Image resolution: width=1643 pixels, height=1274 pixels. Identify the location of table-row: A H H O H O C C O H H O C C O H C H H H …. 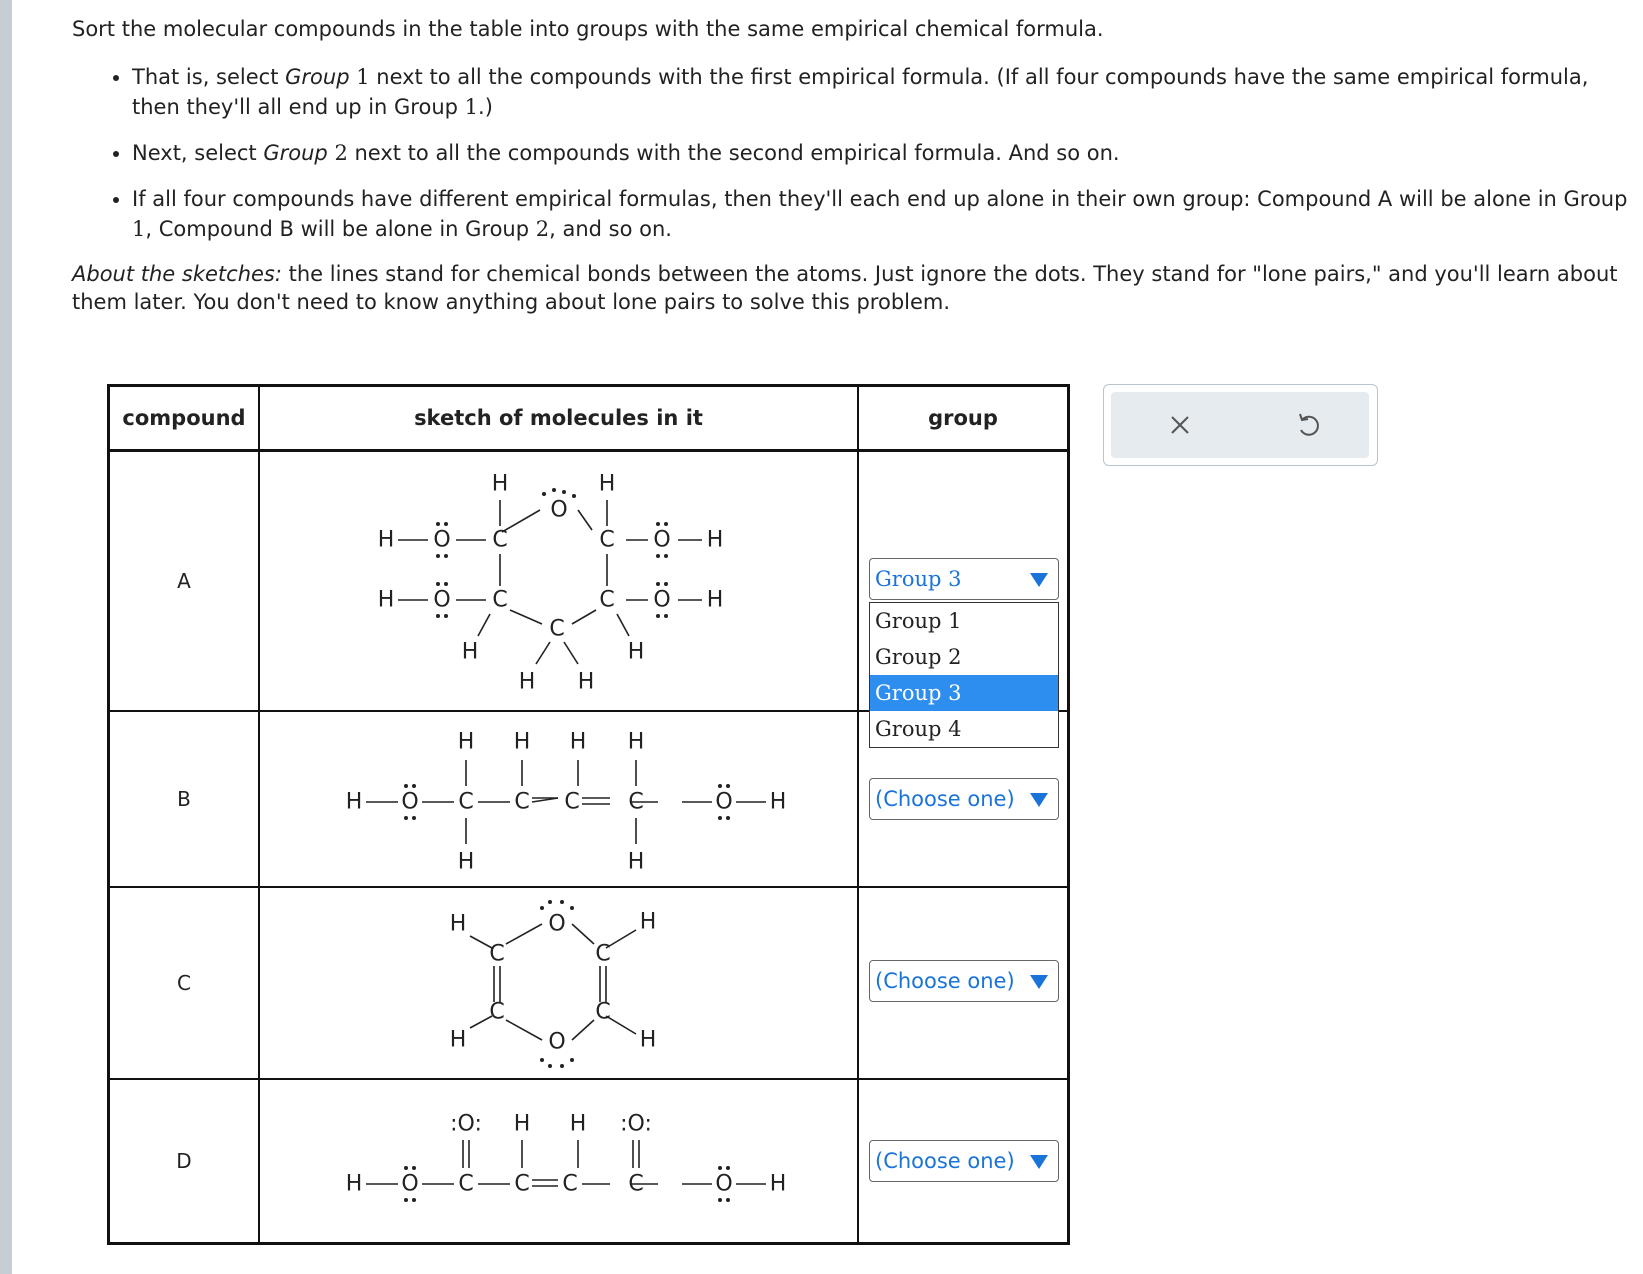
(588, 598).